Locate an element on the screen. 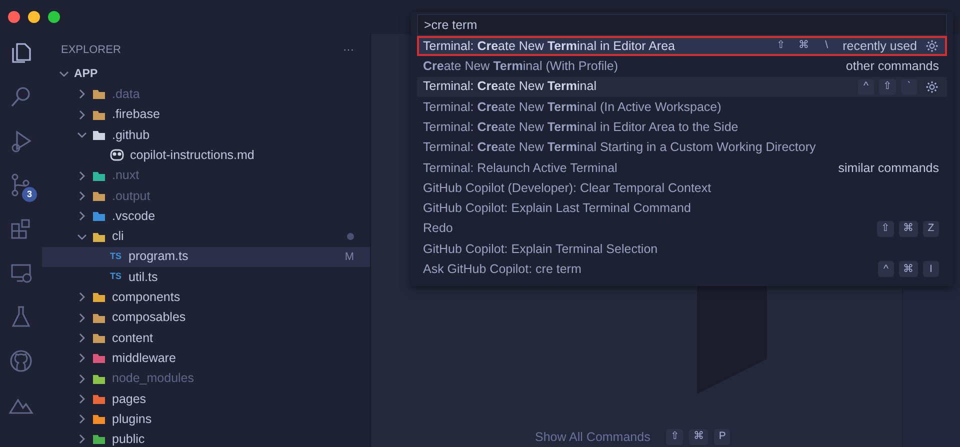 Image resolution: width=960 pixels, height=447 pixels. close-window-button is located at coordinates (14, 17).